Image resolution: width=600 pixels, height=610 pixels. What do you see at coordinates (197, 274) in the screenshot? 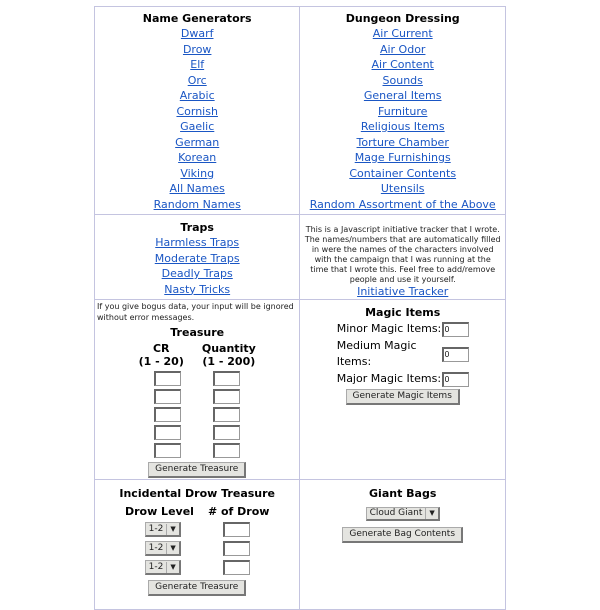
I see `trap-link: Deadly Traps` at bounding box center [197, 274].